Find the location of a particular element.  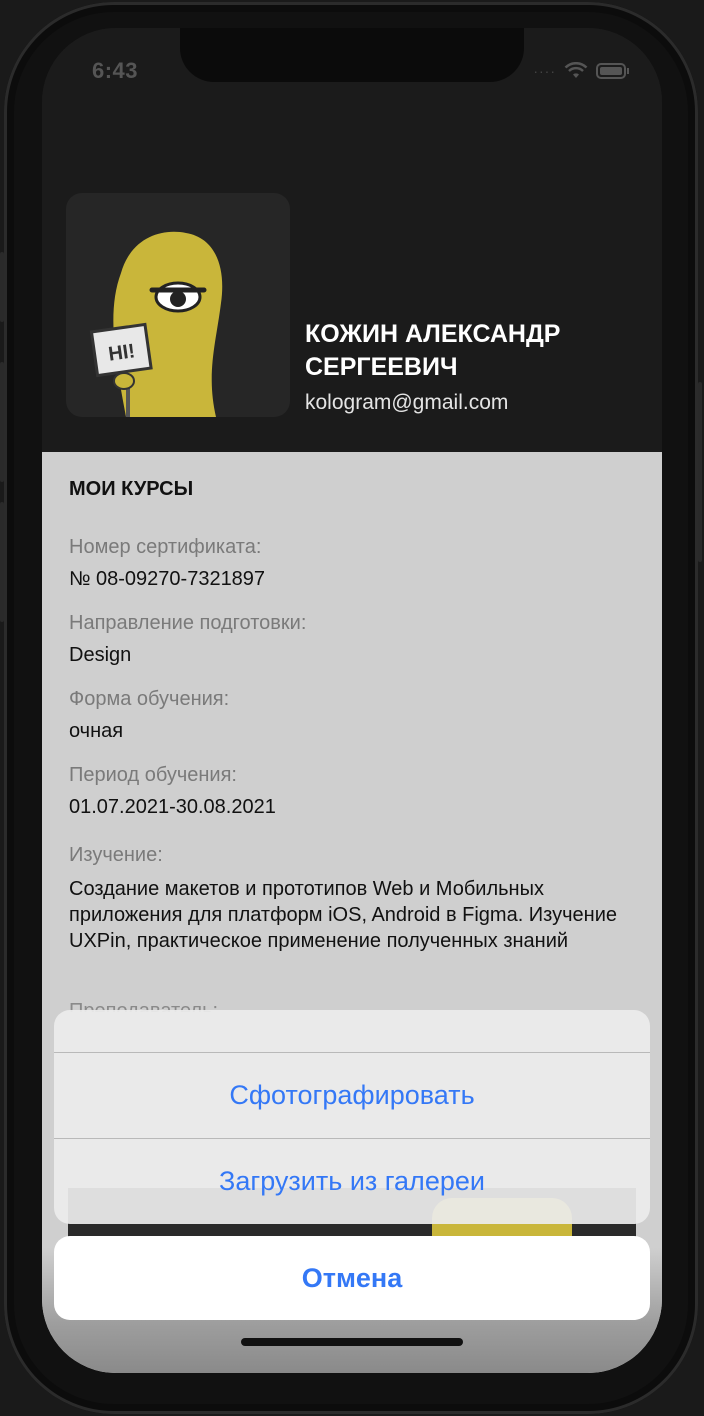

direction-value: Design is located at coordinates (100, 655).